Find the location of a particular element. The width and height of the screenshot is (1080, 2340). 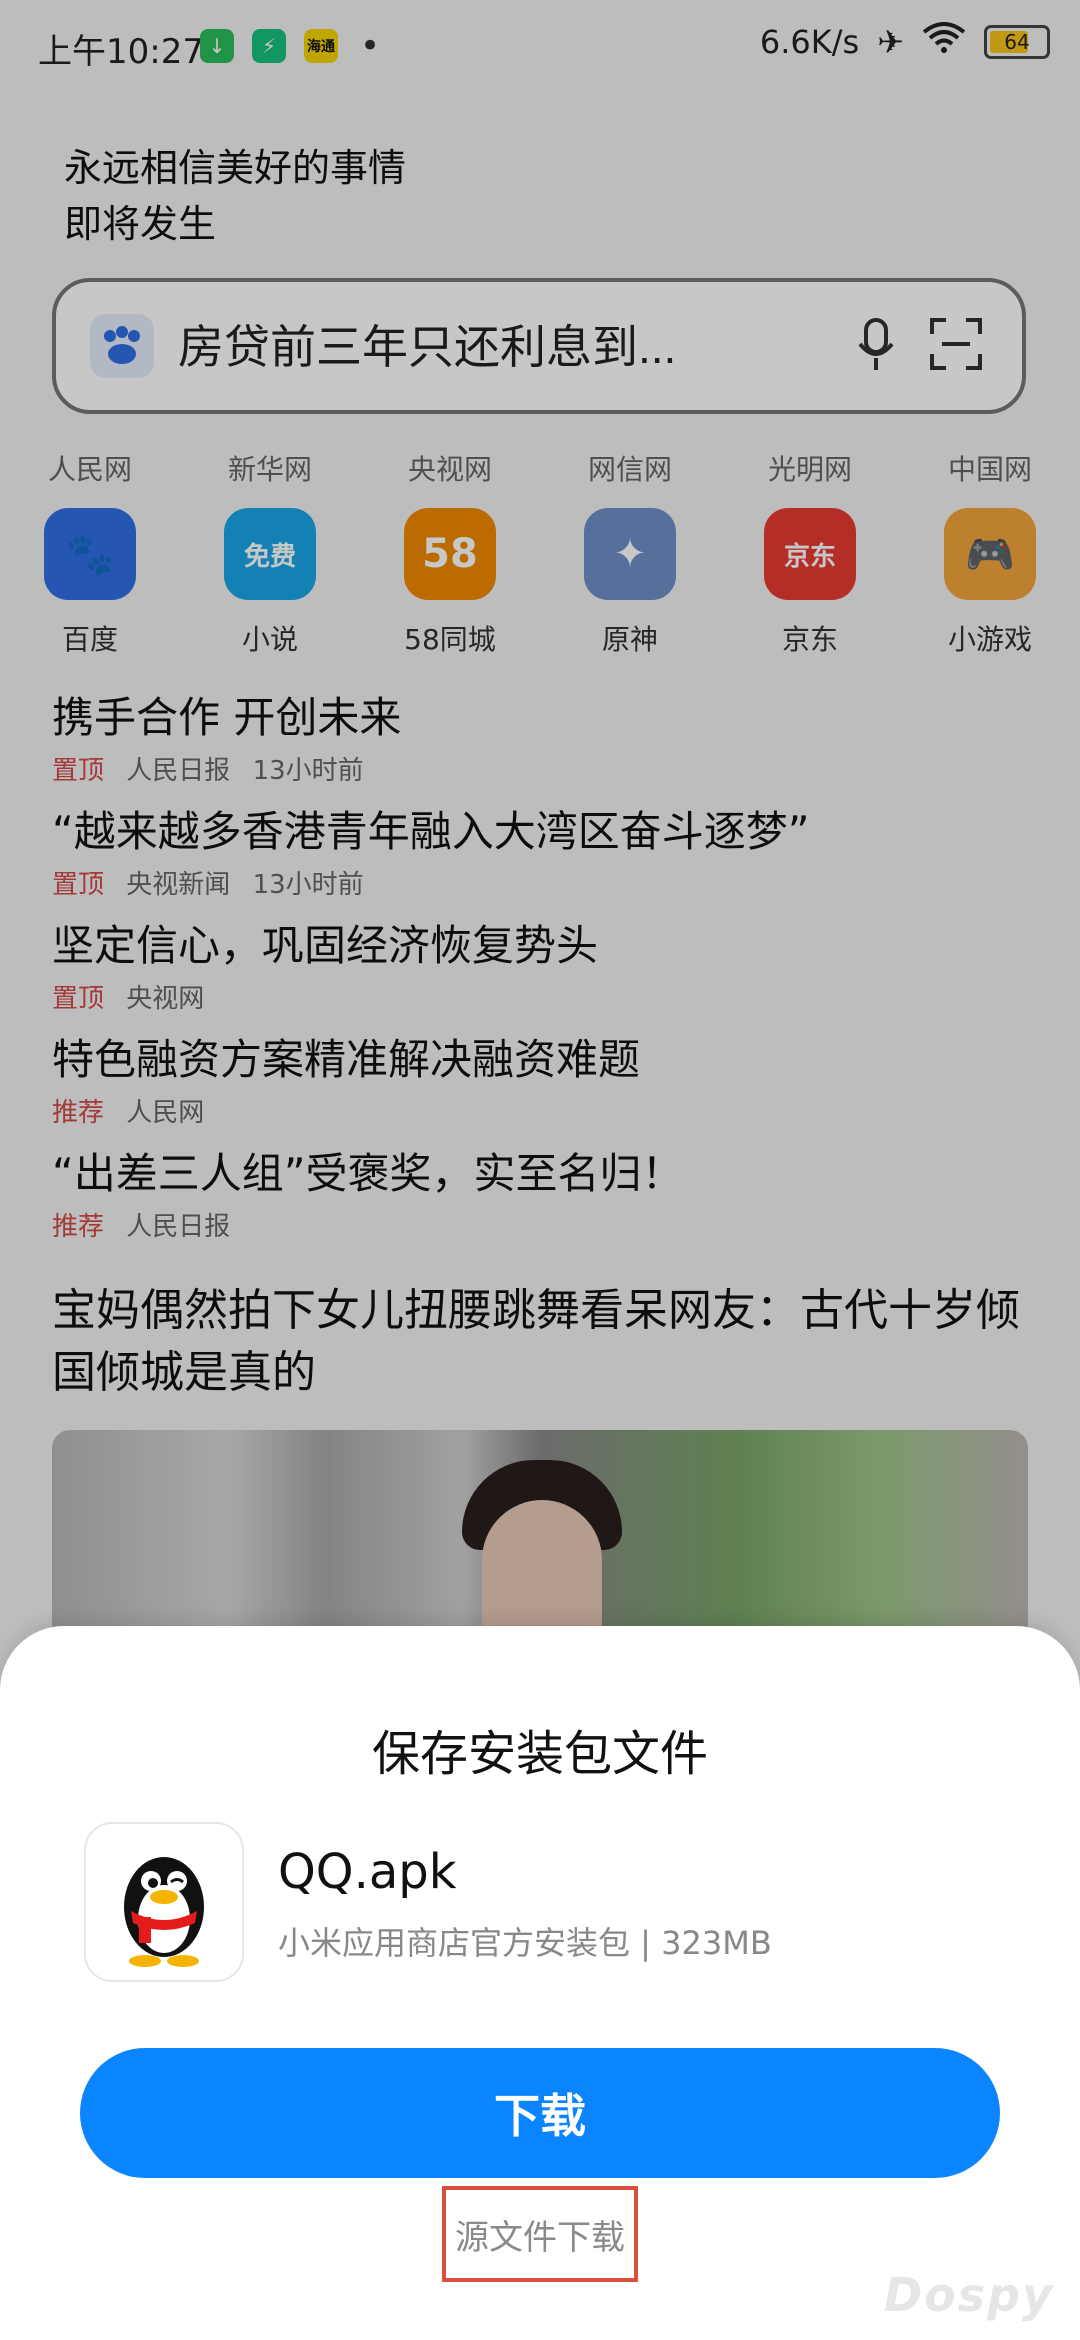

watermark-logo: Dospy is located at coordinates (968, 2295).